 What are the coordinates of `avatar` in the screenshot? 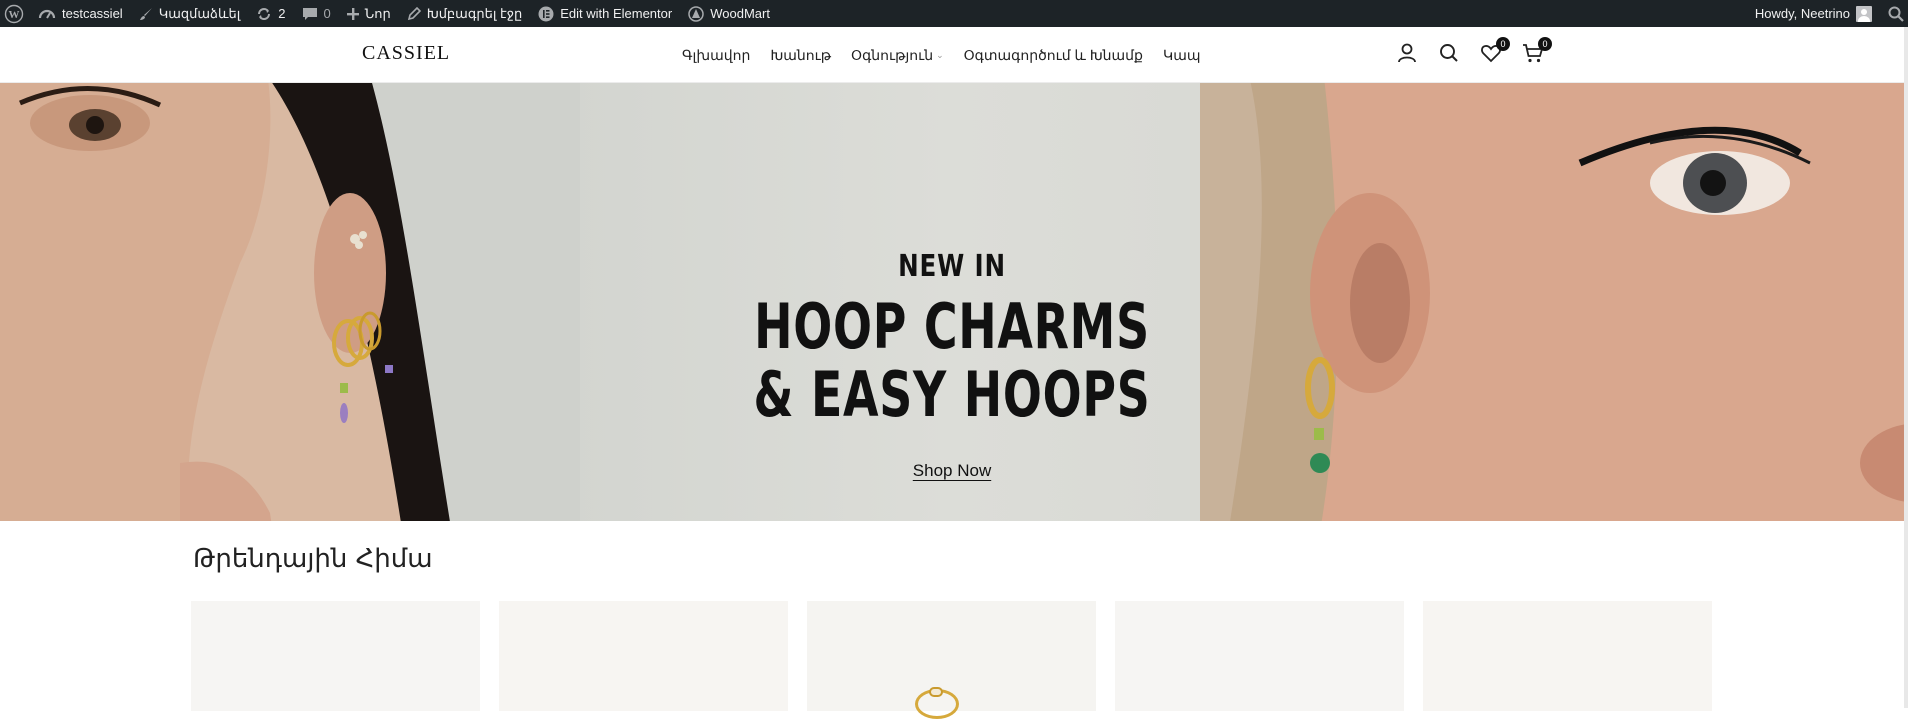 It's located at (1864, 13).